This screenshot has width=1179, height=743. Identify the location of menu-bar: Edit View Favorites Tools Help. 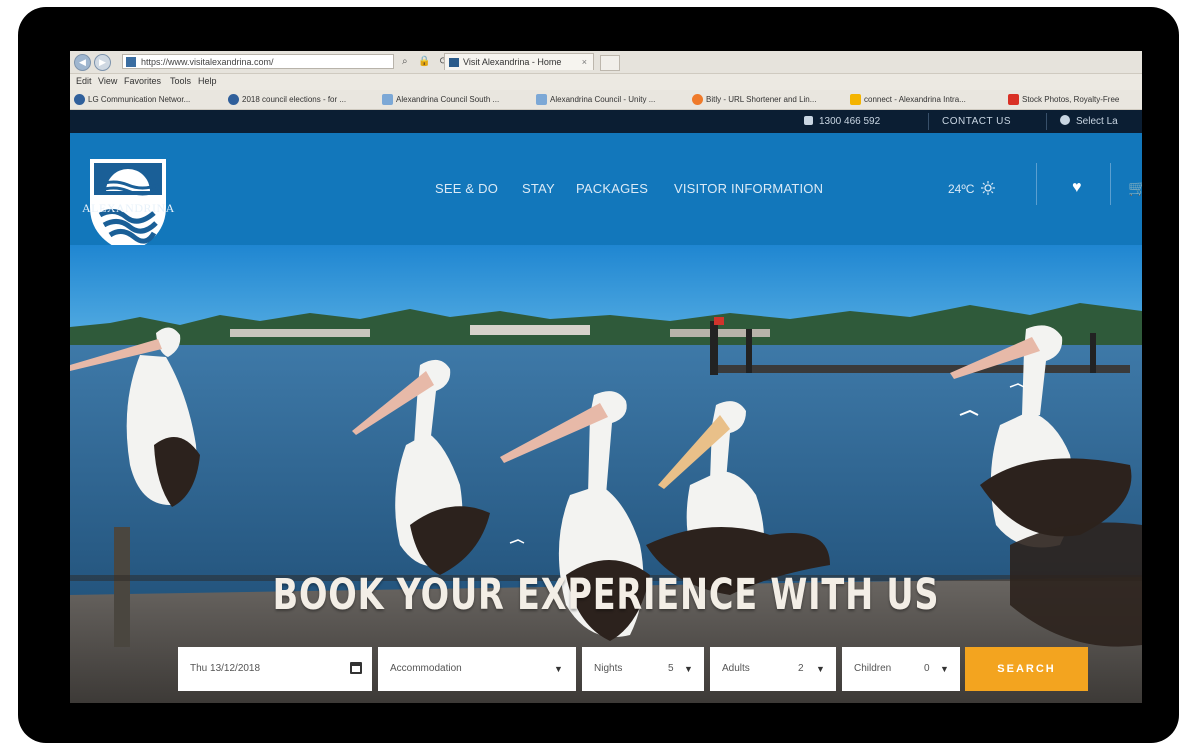
(606, 81).